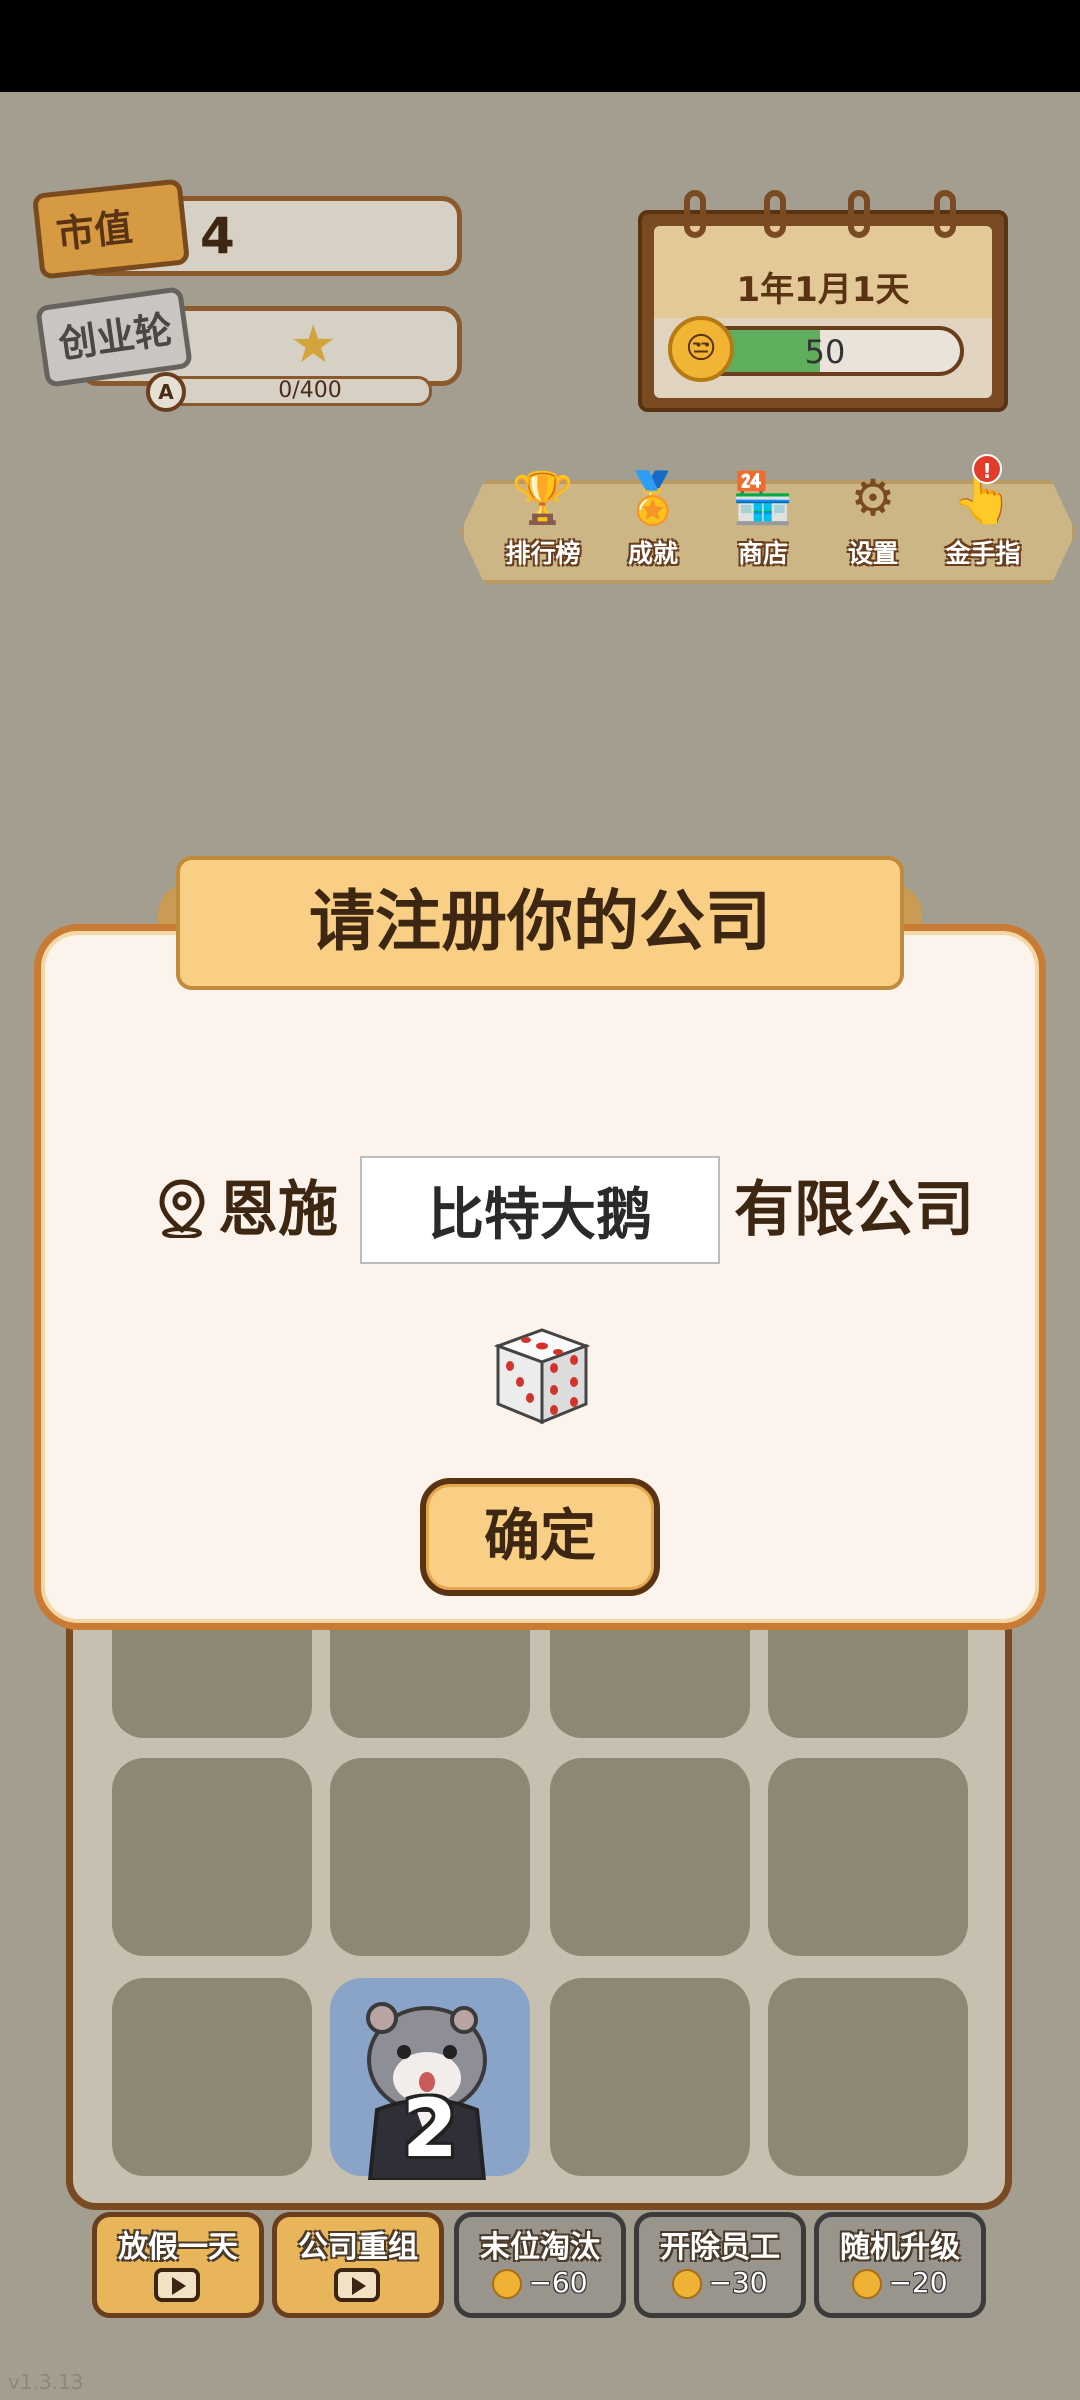 Image resolution: width=1080 pixels, height=2400 pixels. What do you see at coordinates (653, 498) in the screenshot?
I see `medal-icon: 🏅` at bounding box center [653, 498].